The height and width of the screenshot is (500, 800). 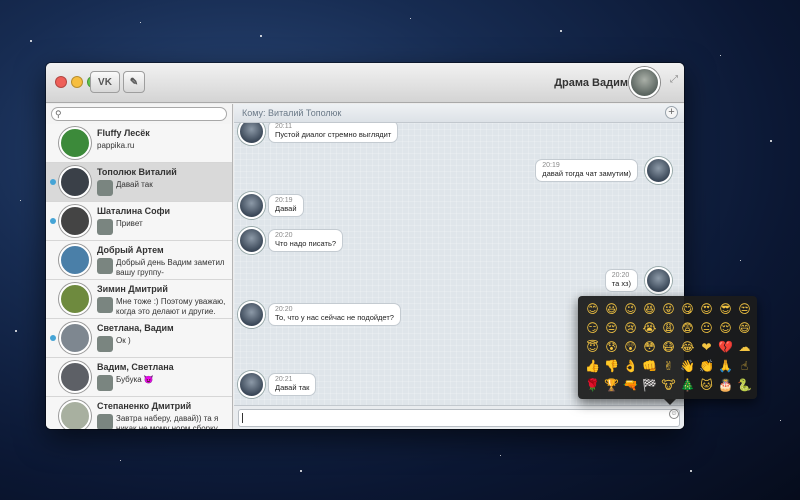 What do you see at coordinates (139, 114) in the screenshot?
I see `search-input: ⚲` at bounding box center [139, 114].